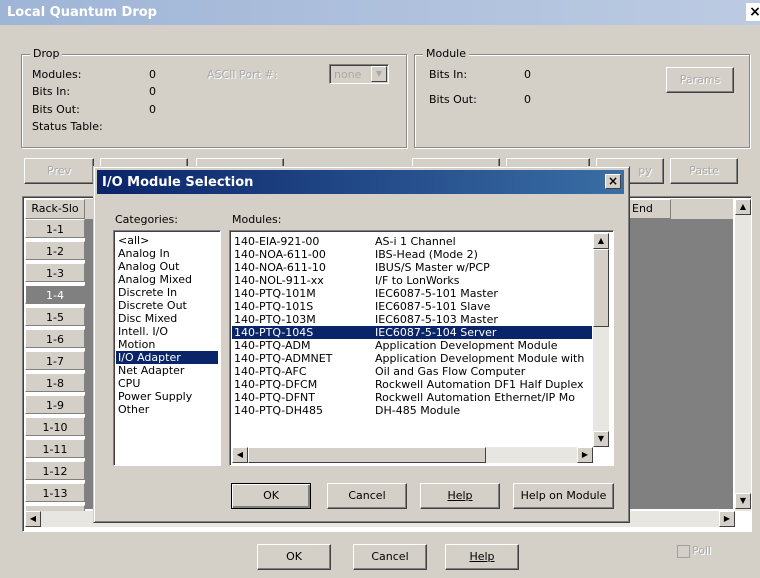 Image resolution: width=760 pixels, height=578 pixels. I want to click on category-item: Motion, so click(167, 344).